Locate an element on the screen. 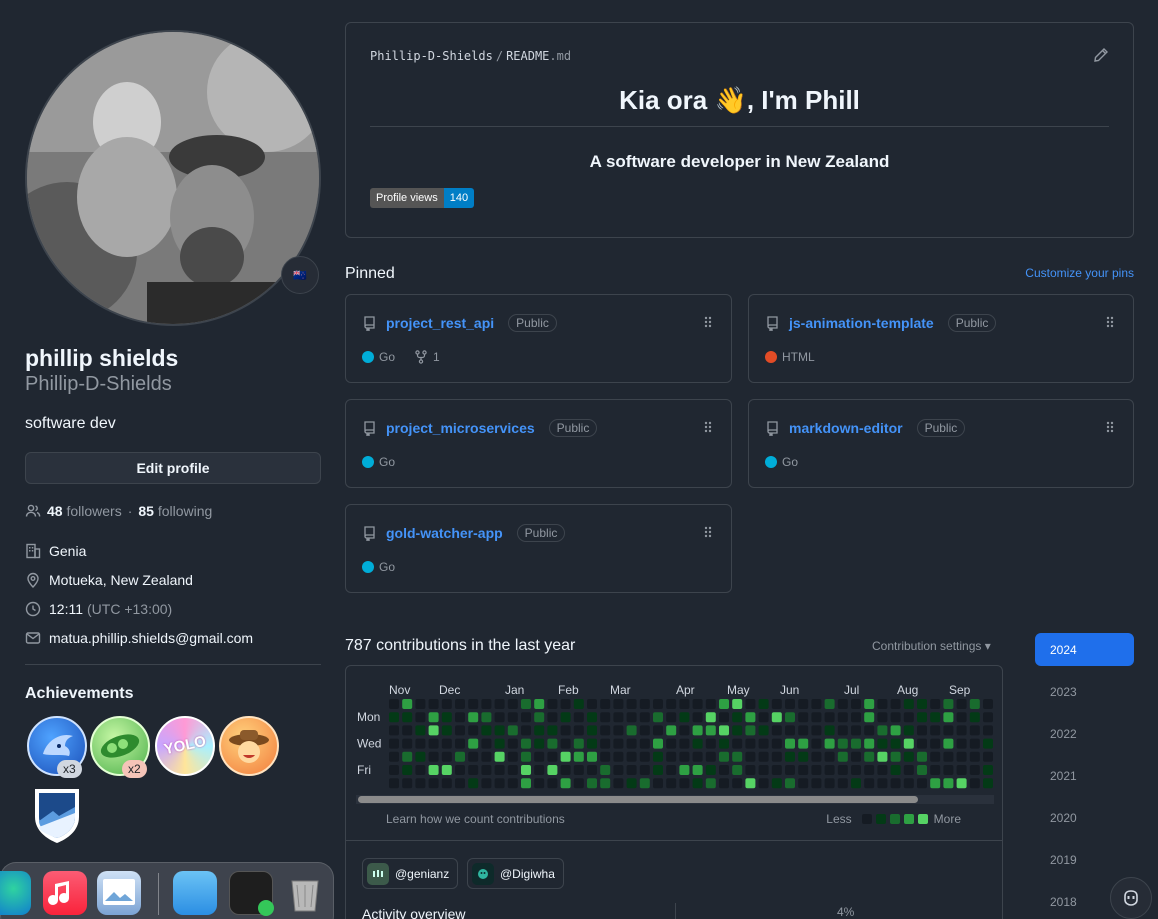 This screenshot has height=919, width=1158. badge-yolo: YOLO is located at coordinates (185, 746).